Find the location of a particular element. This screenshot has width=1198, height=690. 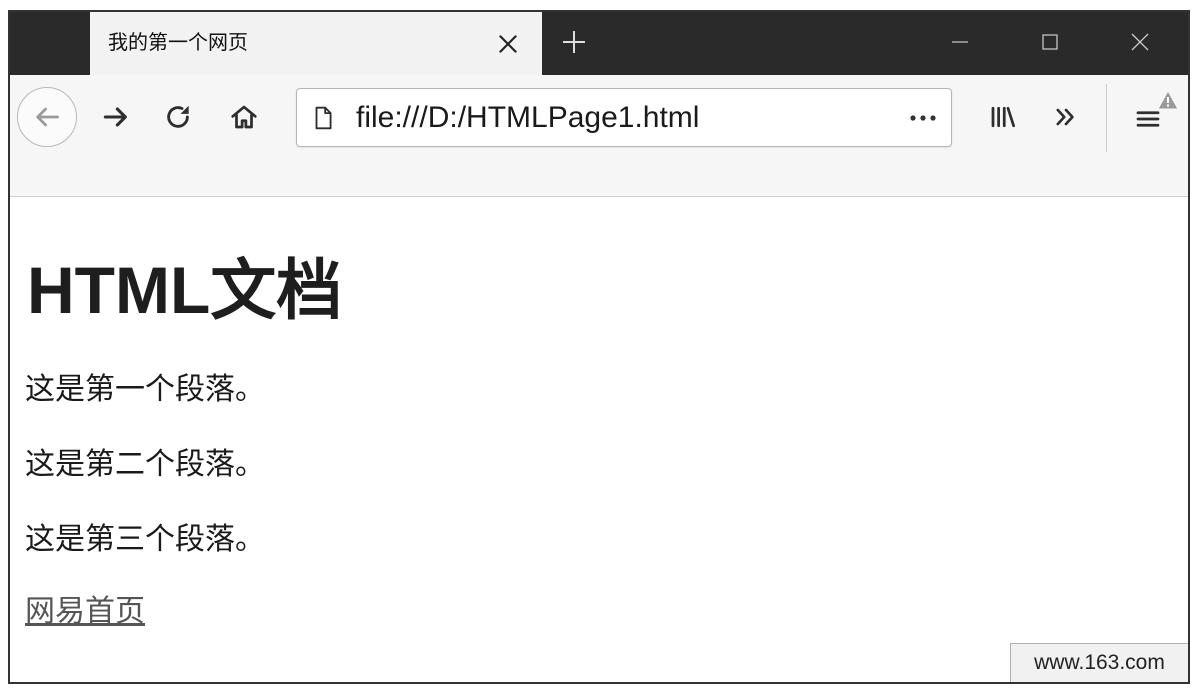

more-actions-icon is located at coordinates (923, 118).